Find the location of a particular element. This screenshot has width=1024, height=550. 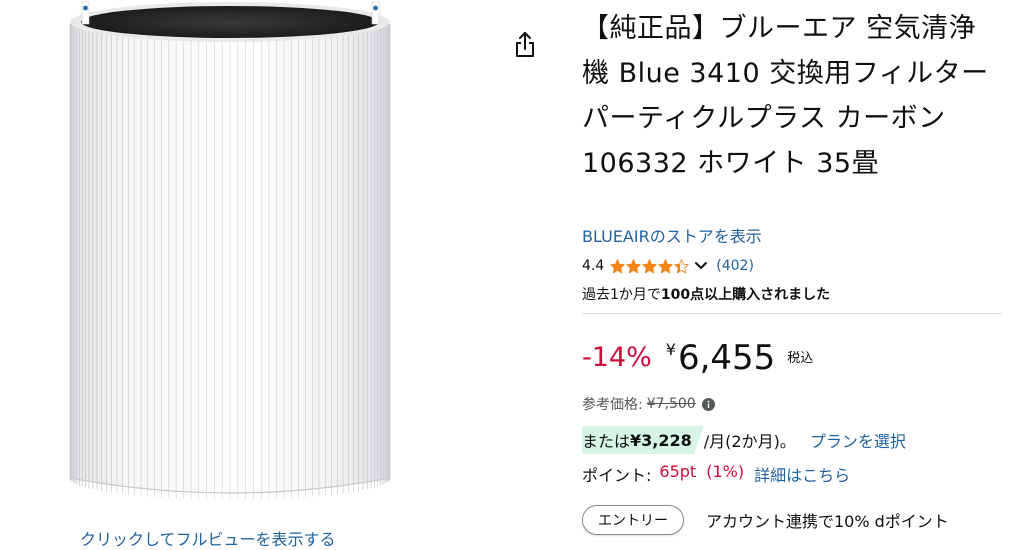

points-percent: (1%) is located at coordinates (725, 471).